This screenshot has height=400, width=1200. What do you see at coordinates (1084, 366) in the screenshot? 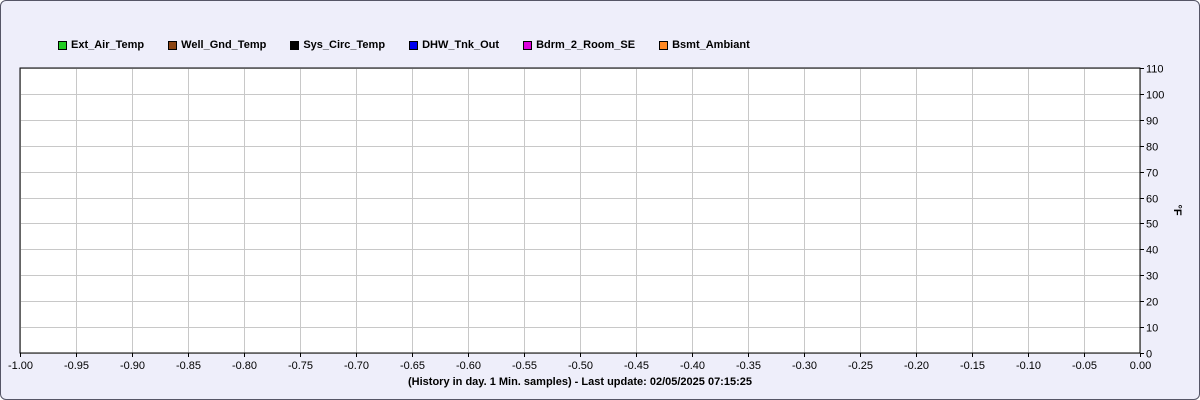
I see `x-tick-label: -0.05` at bounding box center [1084, 366].